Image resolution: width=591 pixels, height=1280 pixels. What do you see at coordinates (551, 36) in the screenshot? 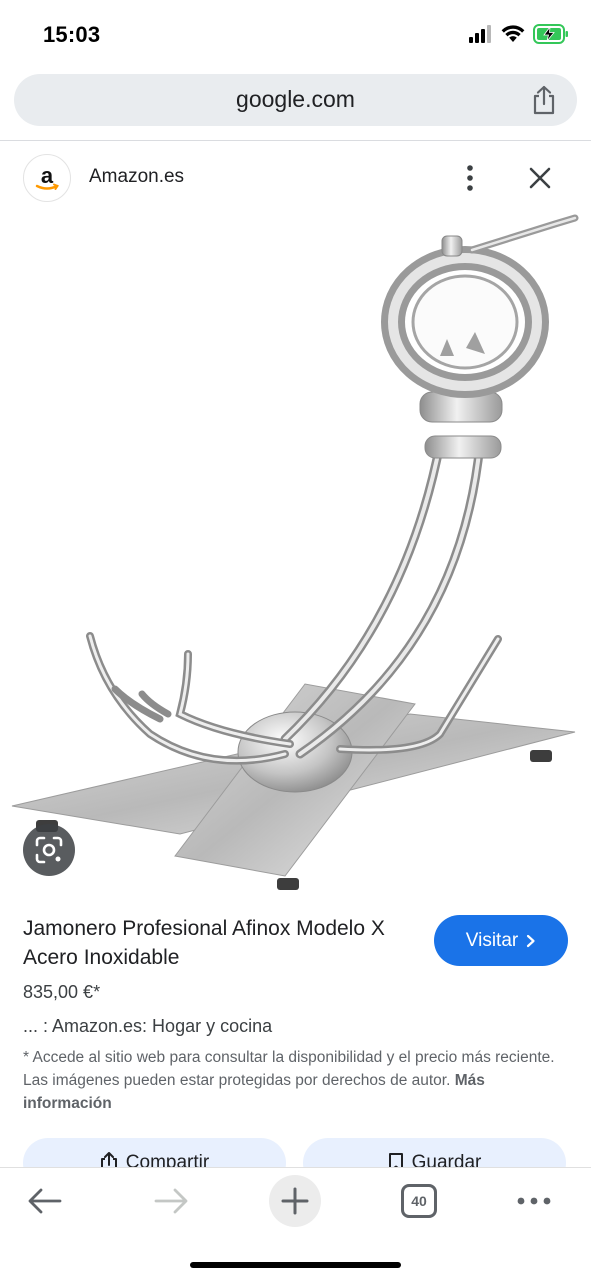
I see `battery-charging-icon` at bounding box center [551, 36].